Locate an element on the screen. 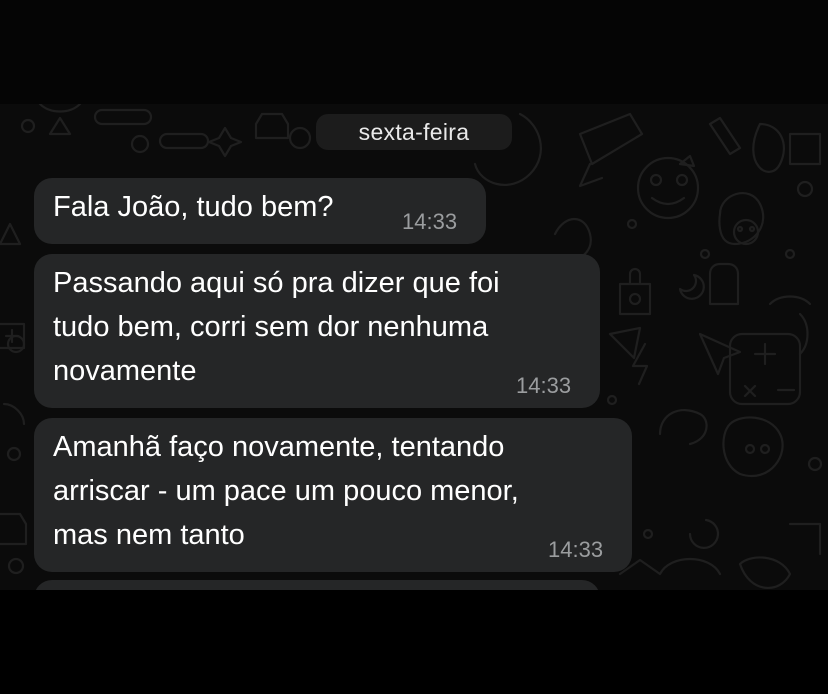  date-label: sexta-feira is located at coordinates (414, 132).